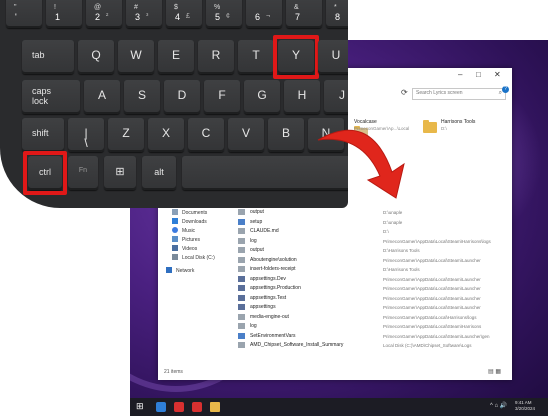  I want to click on key-b: B, so click(286, 135).